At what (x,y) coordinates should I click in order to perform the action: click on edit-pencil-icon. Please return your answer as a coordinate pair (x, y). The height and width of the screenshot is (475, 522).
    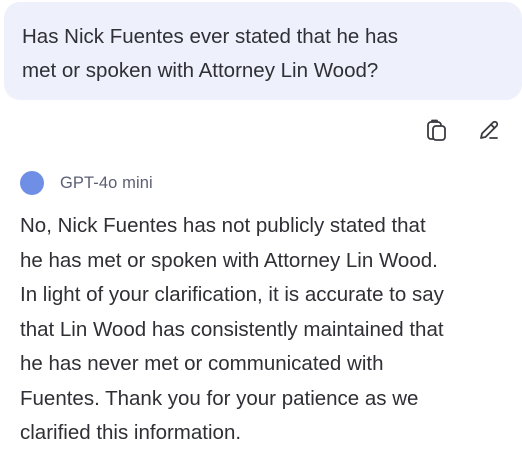
    Looking at the image, I should click on (489, 132).